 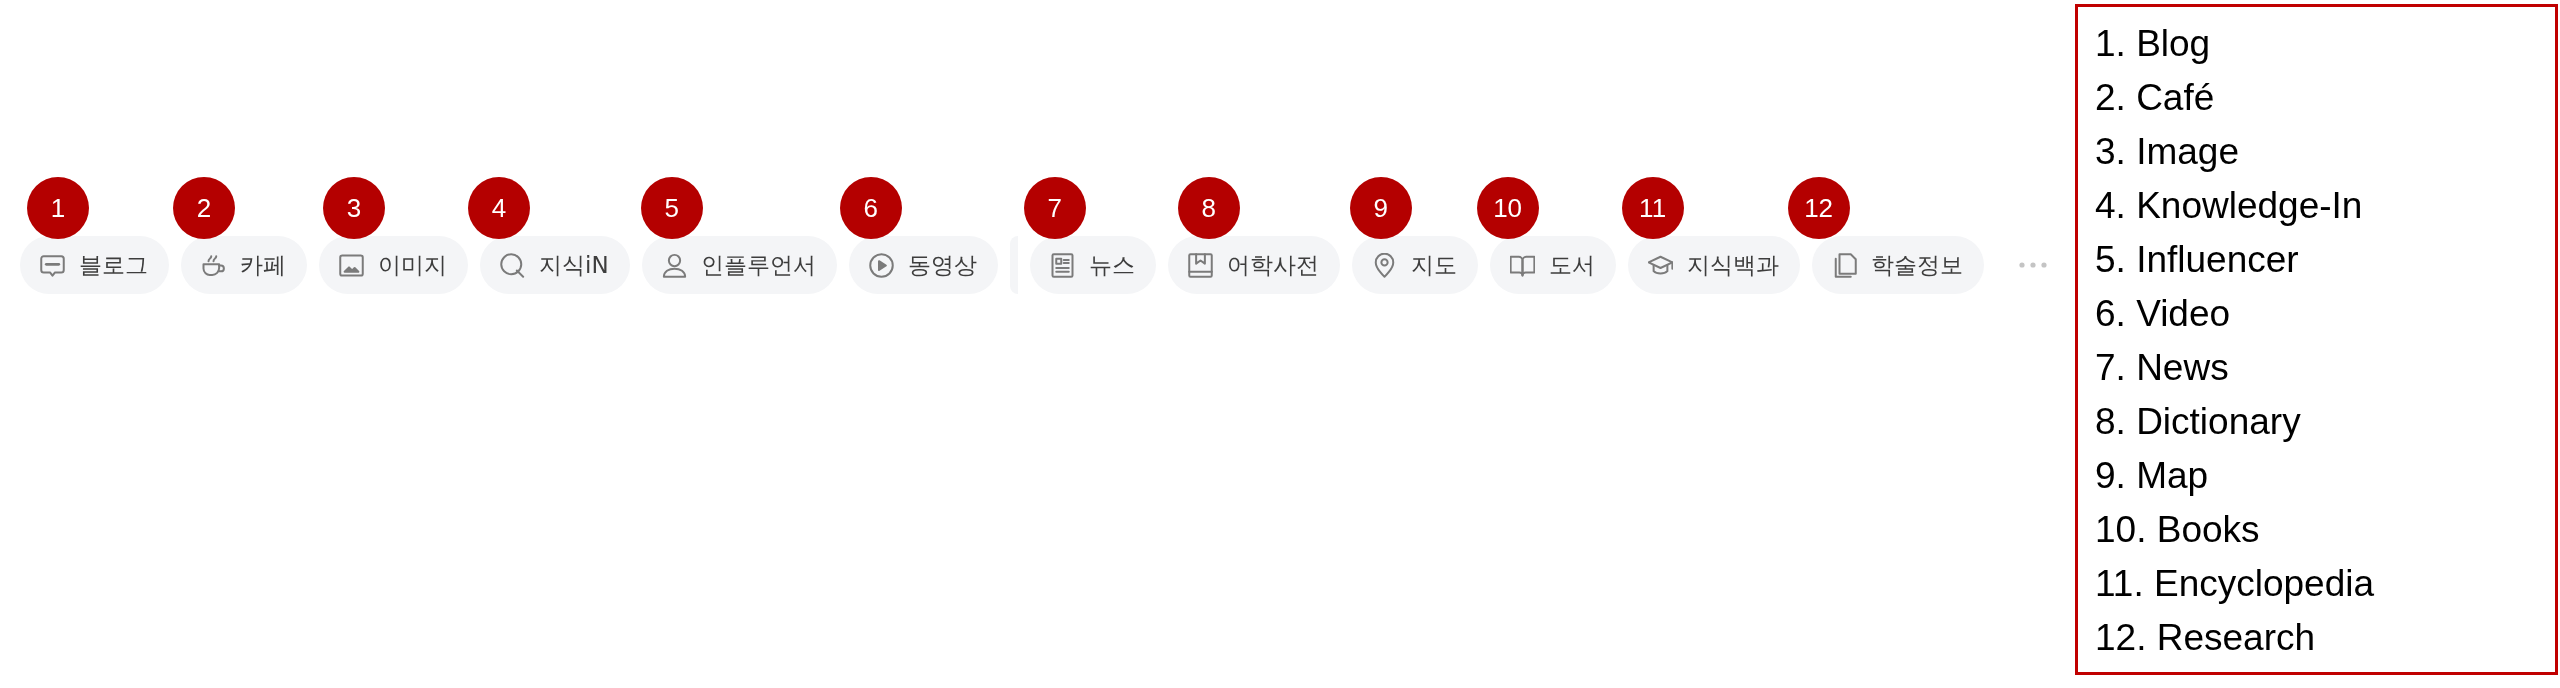 What do you see at coordinates (2229, 206) in the screenshot?
I see `legend-item: 4. Knowledge-In` at bounding box center [2229, 206].